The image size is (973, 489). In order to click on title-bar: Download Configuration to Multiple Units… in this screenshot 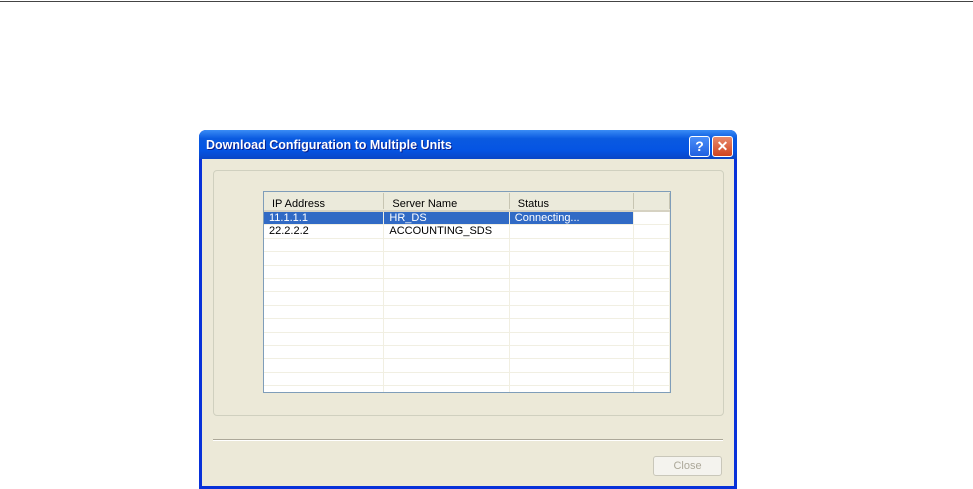, I will do `click(468, 144)`.